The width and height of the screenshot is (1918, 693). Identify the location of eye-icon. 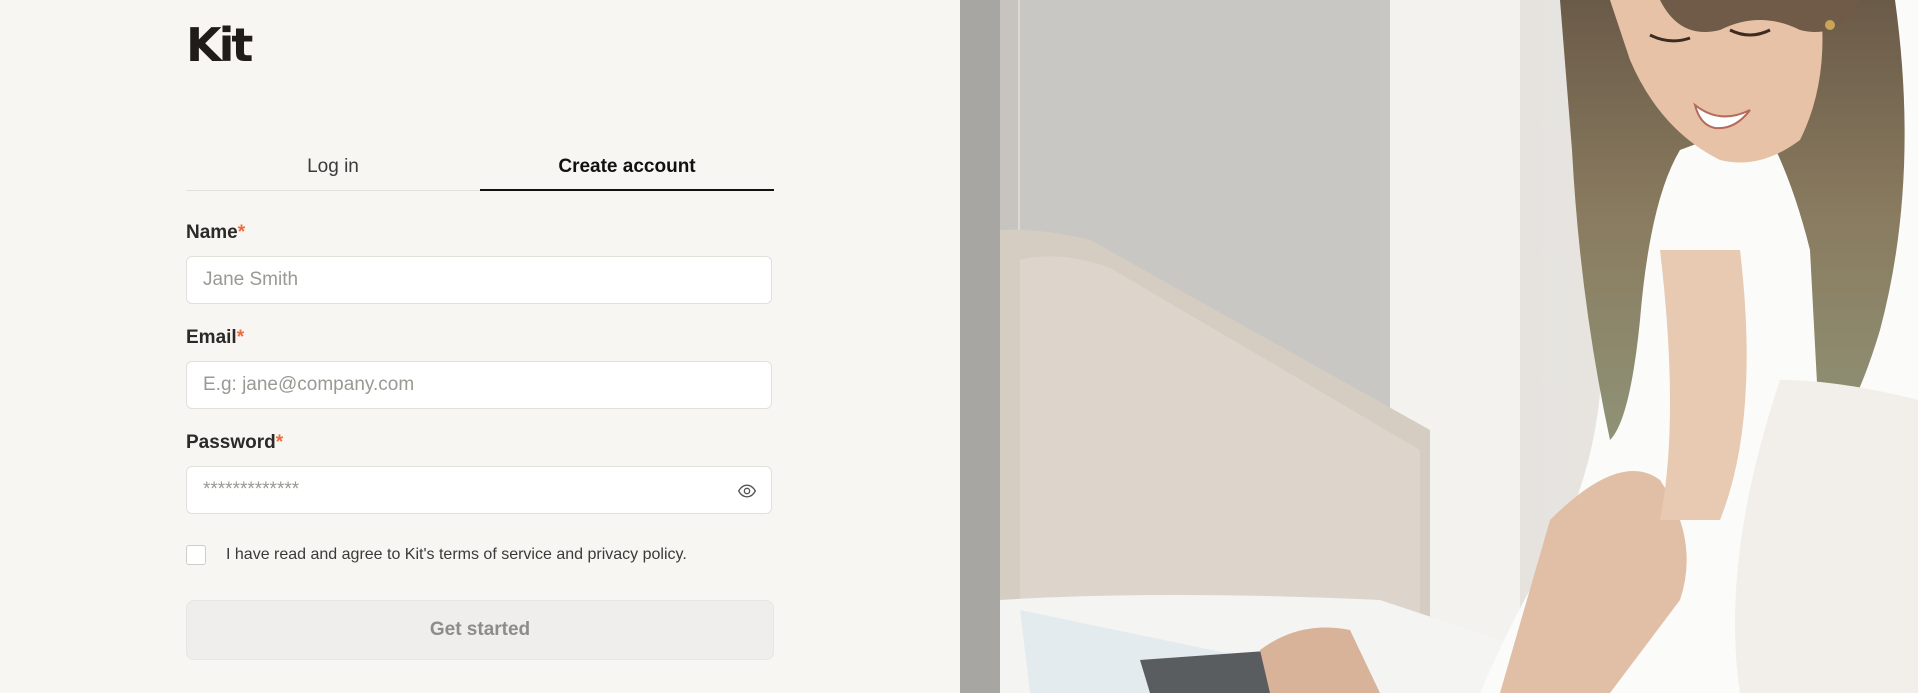
(747, 491).